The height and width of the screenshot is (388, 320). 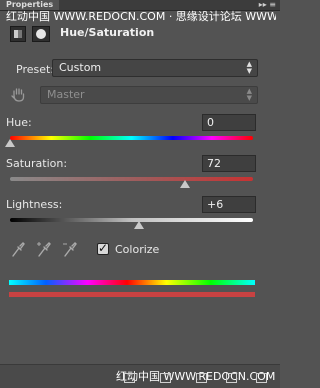 What do you see at coordinates (10, 143) in the screenshot?
I see `hue-slider-thumb` at bounding box center [10, 143].